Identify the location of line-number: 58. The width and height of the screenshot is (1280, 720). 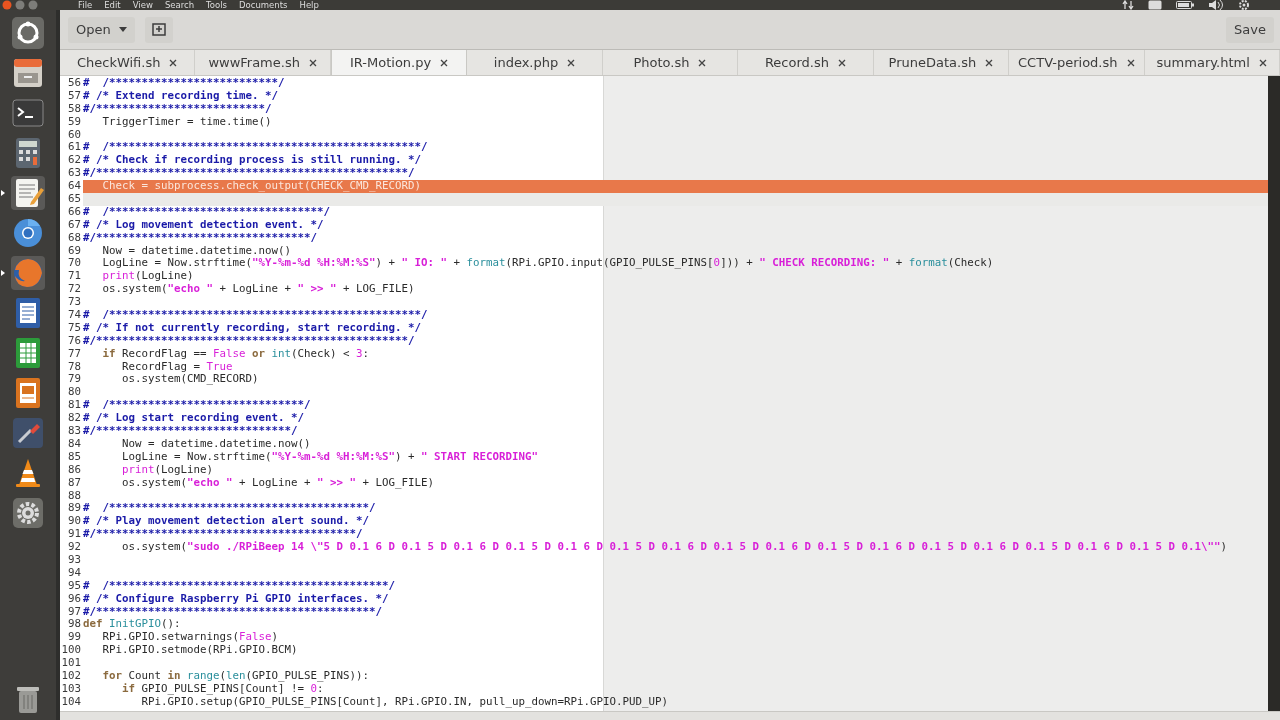
(74, 109).